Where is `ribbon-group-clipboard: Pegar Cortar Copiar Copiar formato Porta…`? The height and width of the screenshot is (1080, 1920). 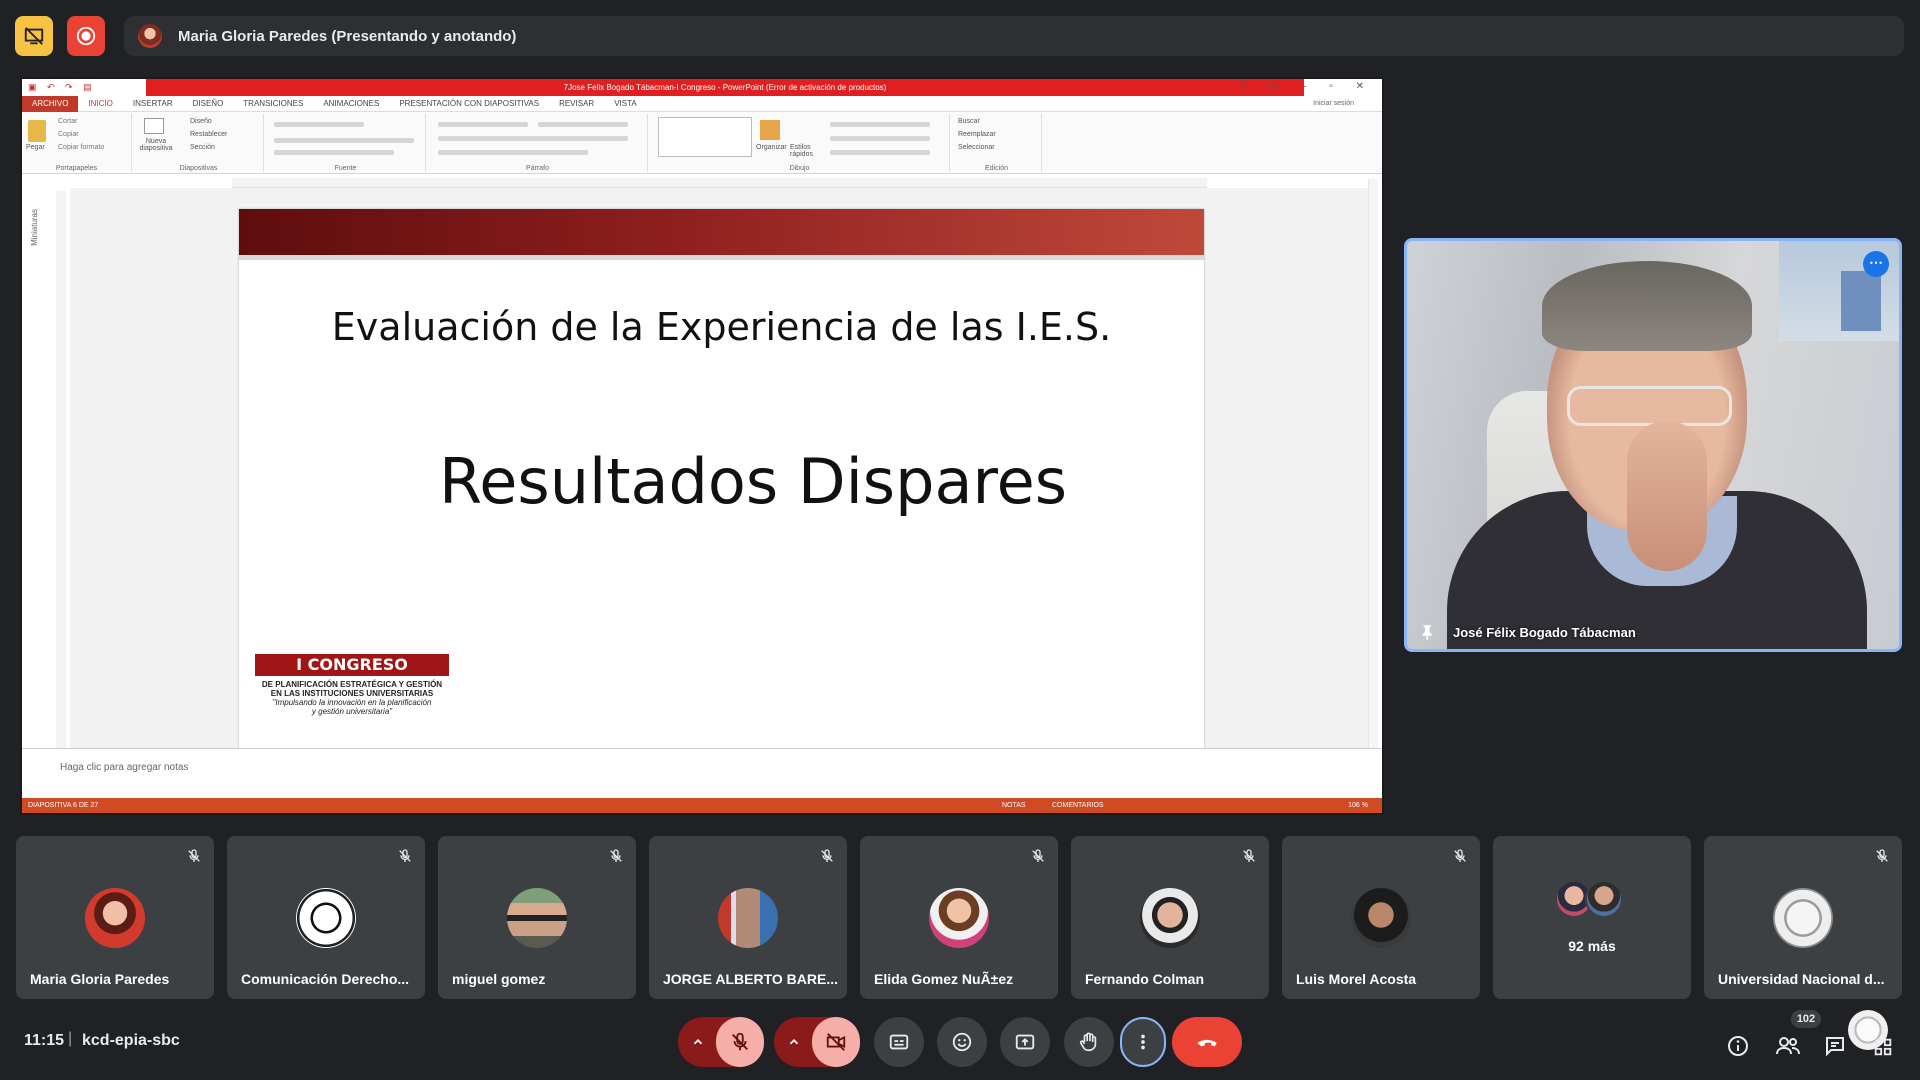
ribbon-group-clipboard: Pegar Cortar Copiar Copiar formato Porta… is located at coordinates (77, 143).